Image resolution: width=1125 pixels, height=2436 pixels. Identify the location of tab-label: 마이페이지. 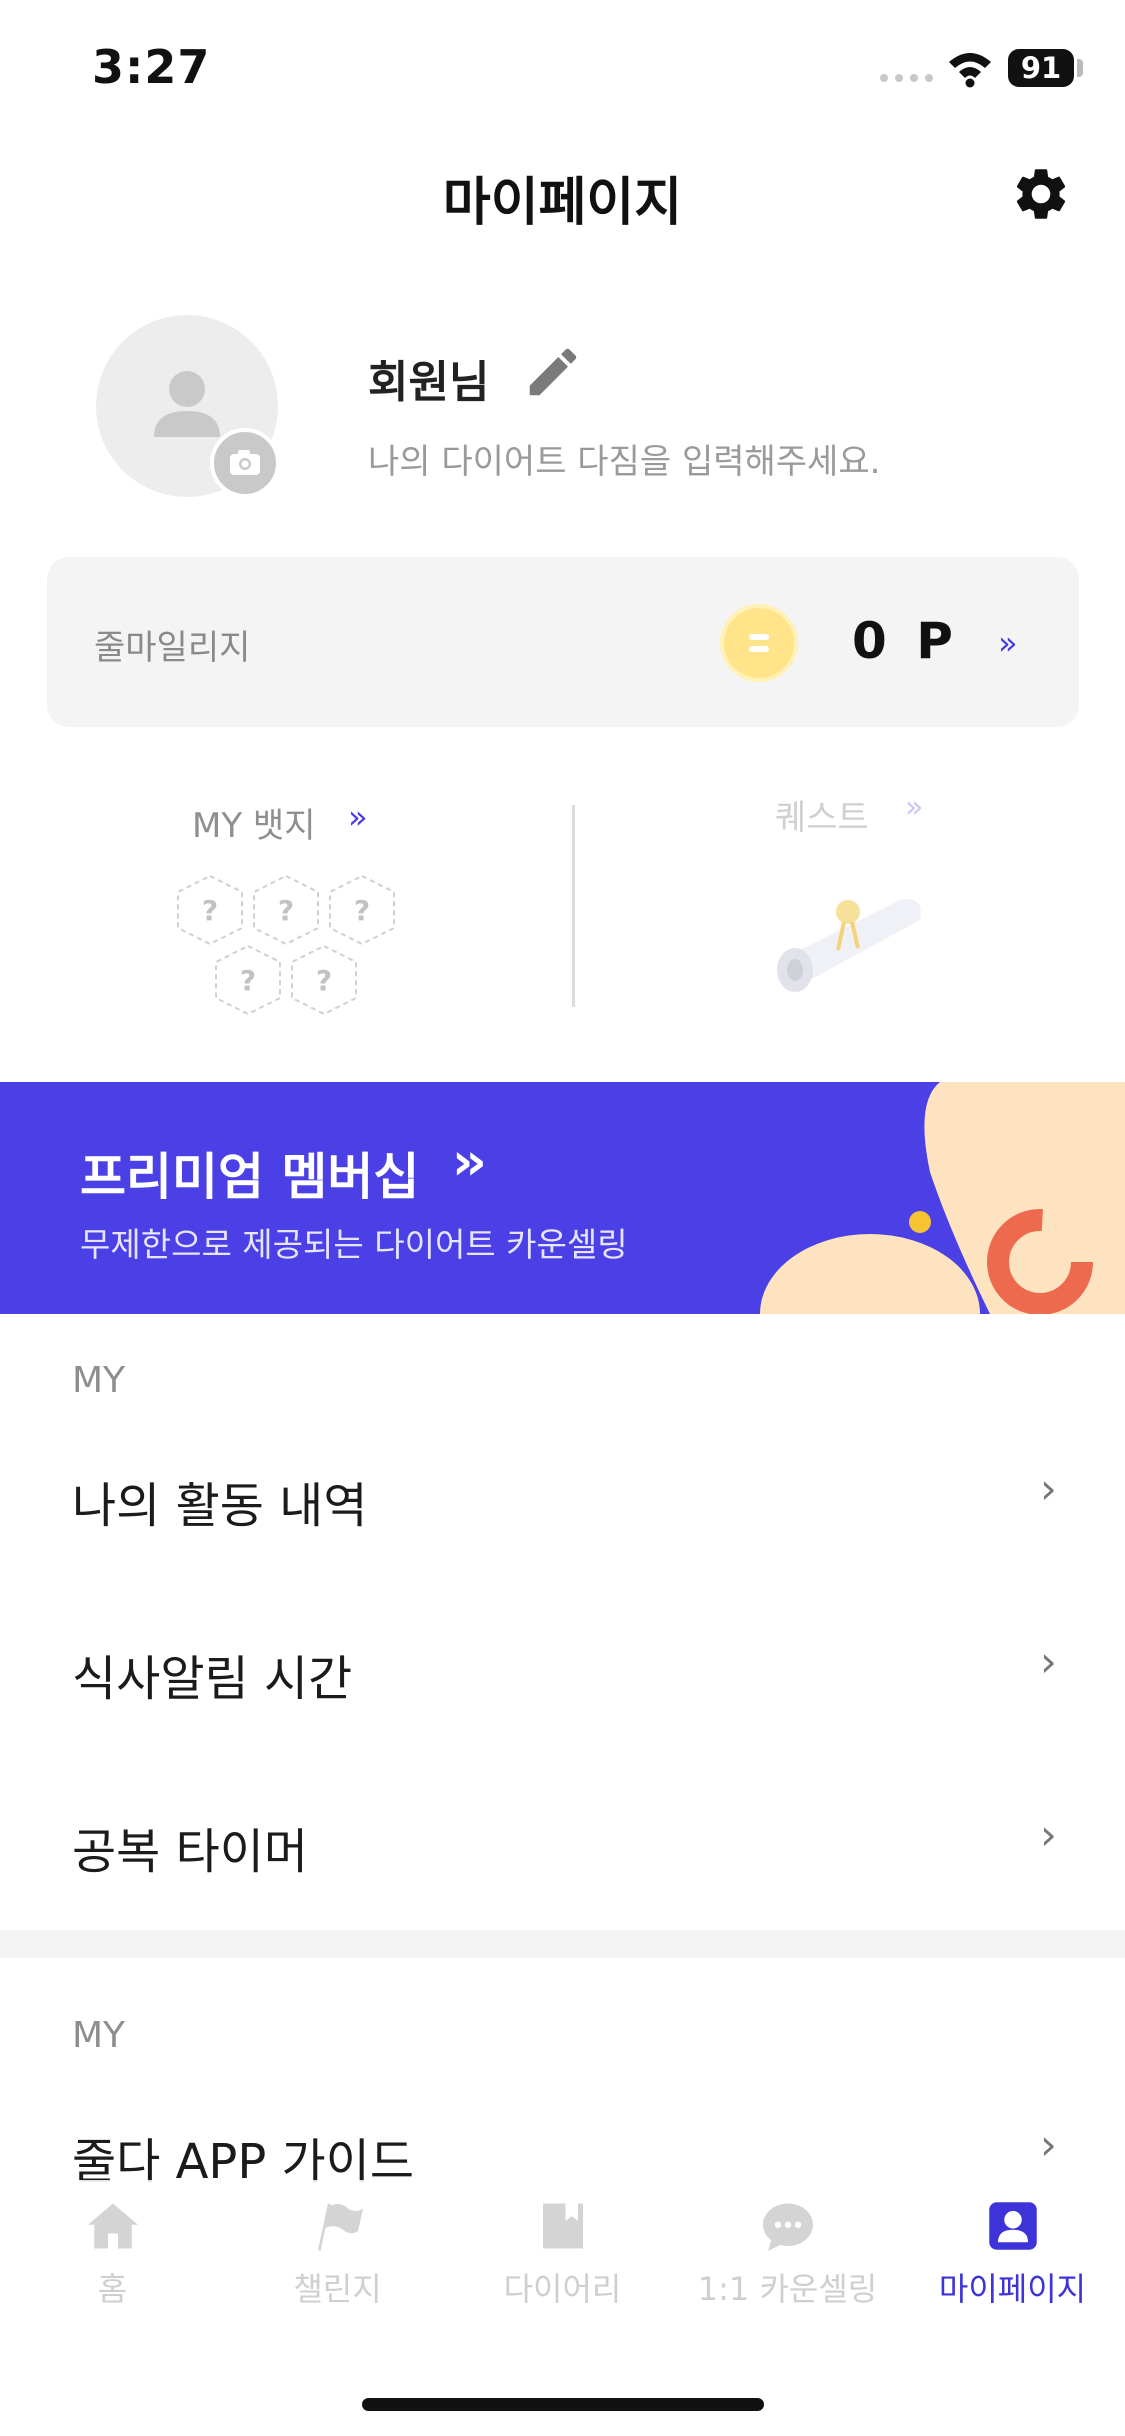
(1012, 2289).